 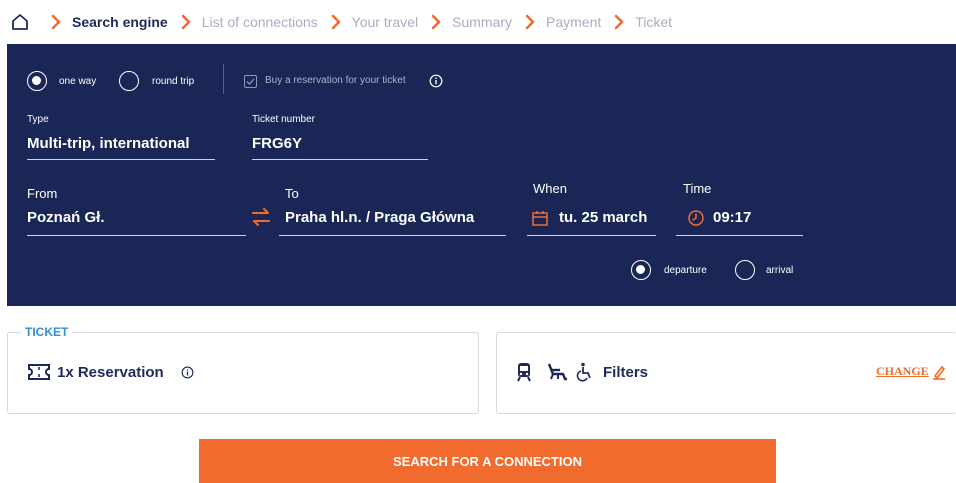 What do you see at coordinates (745, 270) in the screenshot?
I see `arrival-radio` at bounding box center [745, 270].